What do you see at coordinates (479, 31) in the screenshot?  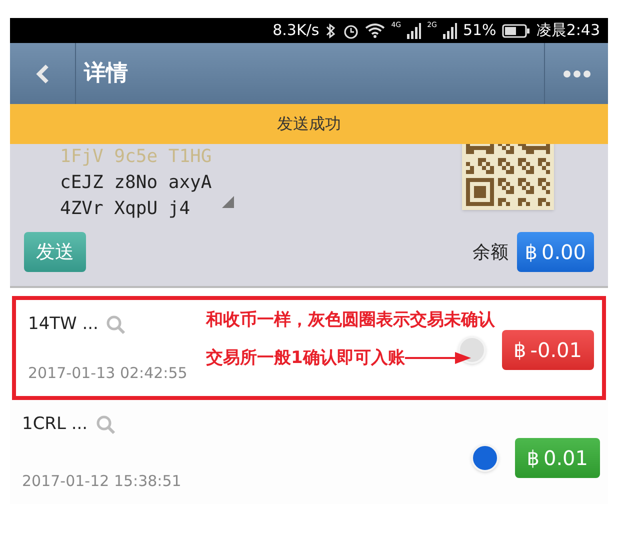 I see `battery-percent: 51%` at bounding box center [479, 31].